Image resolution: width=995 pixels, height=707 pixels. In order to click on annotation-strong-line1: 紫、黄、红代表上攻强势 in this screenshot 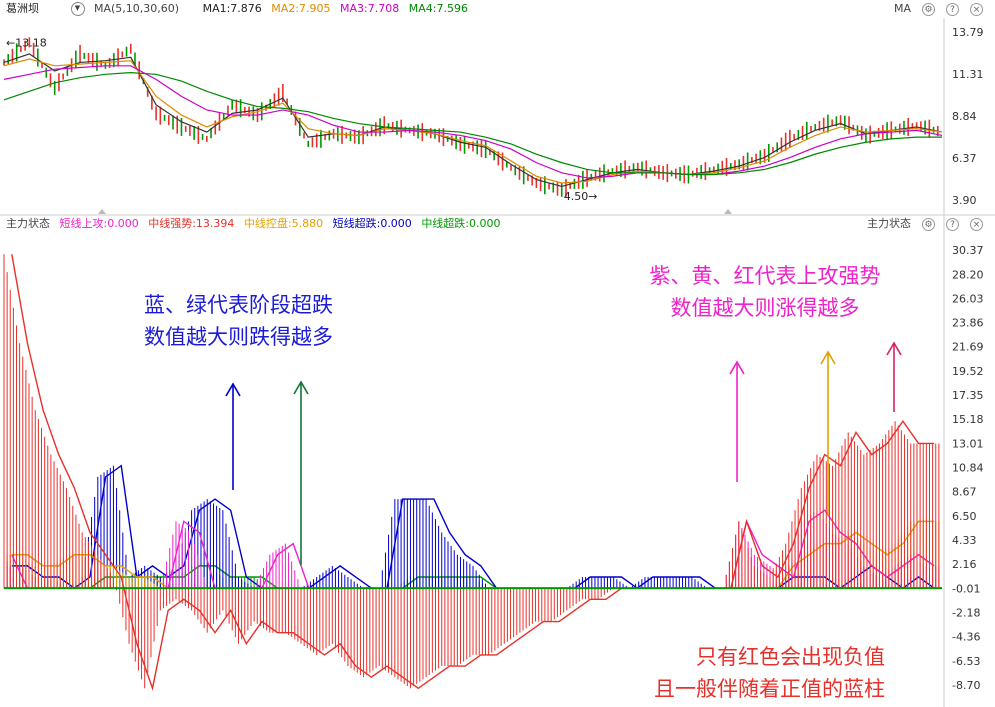, I will do `click(765, 276)`.